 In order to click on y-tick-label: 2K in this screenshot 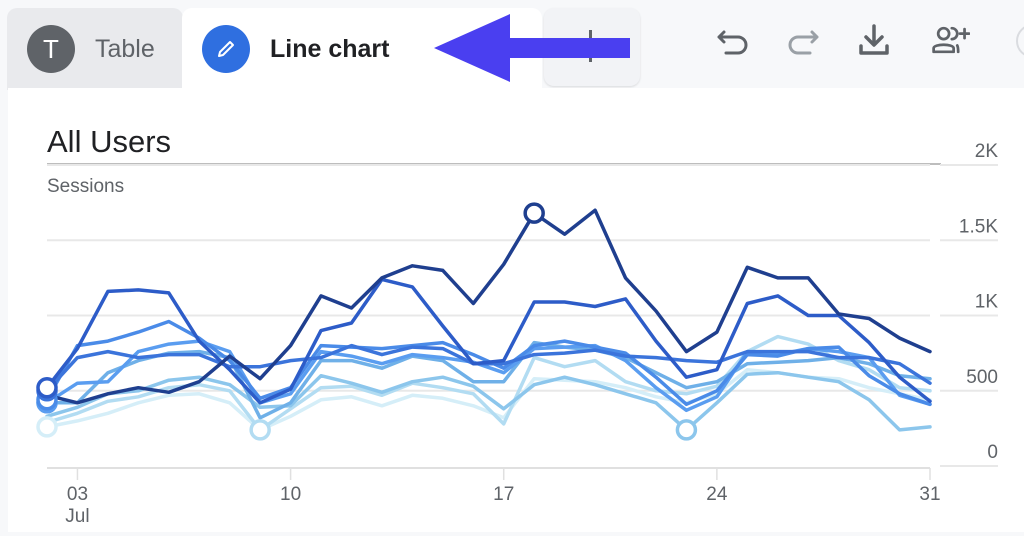, I will do `click(987, 151)`.